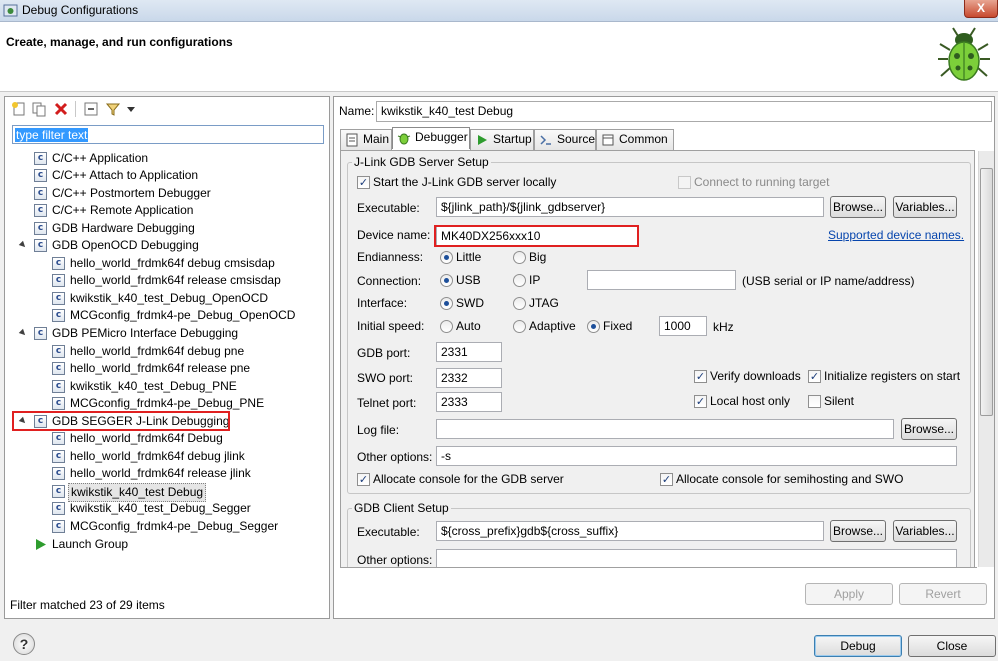 The width and height of the screenshot is (998, 661). What do you see at coordinates (166, 544) in the screenshot?
I see `tree-item: Launch Group` at bounding box center [166, 544].